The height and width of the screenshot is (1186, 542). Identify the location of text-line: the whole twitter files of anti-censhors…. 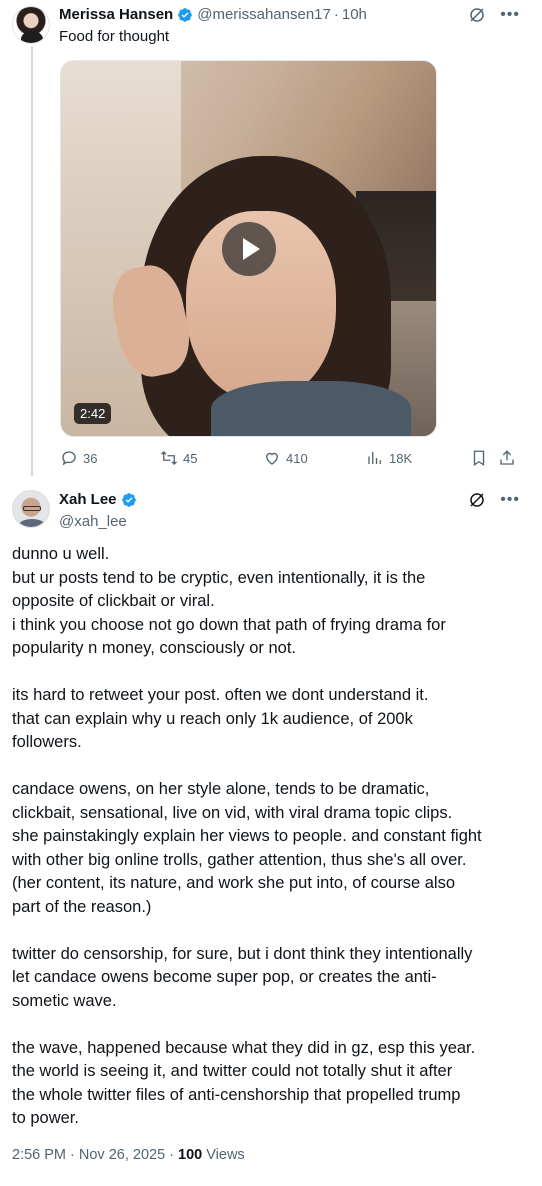
(236, 1094).